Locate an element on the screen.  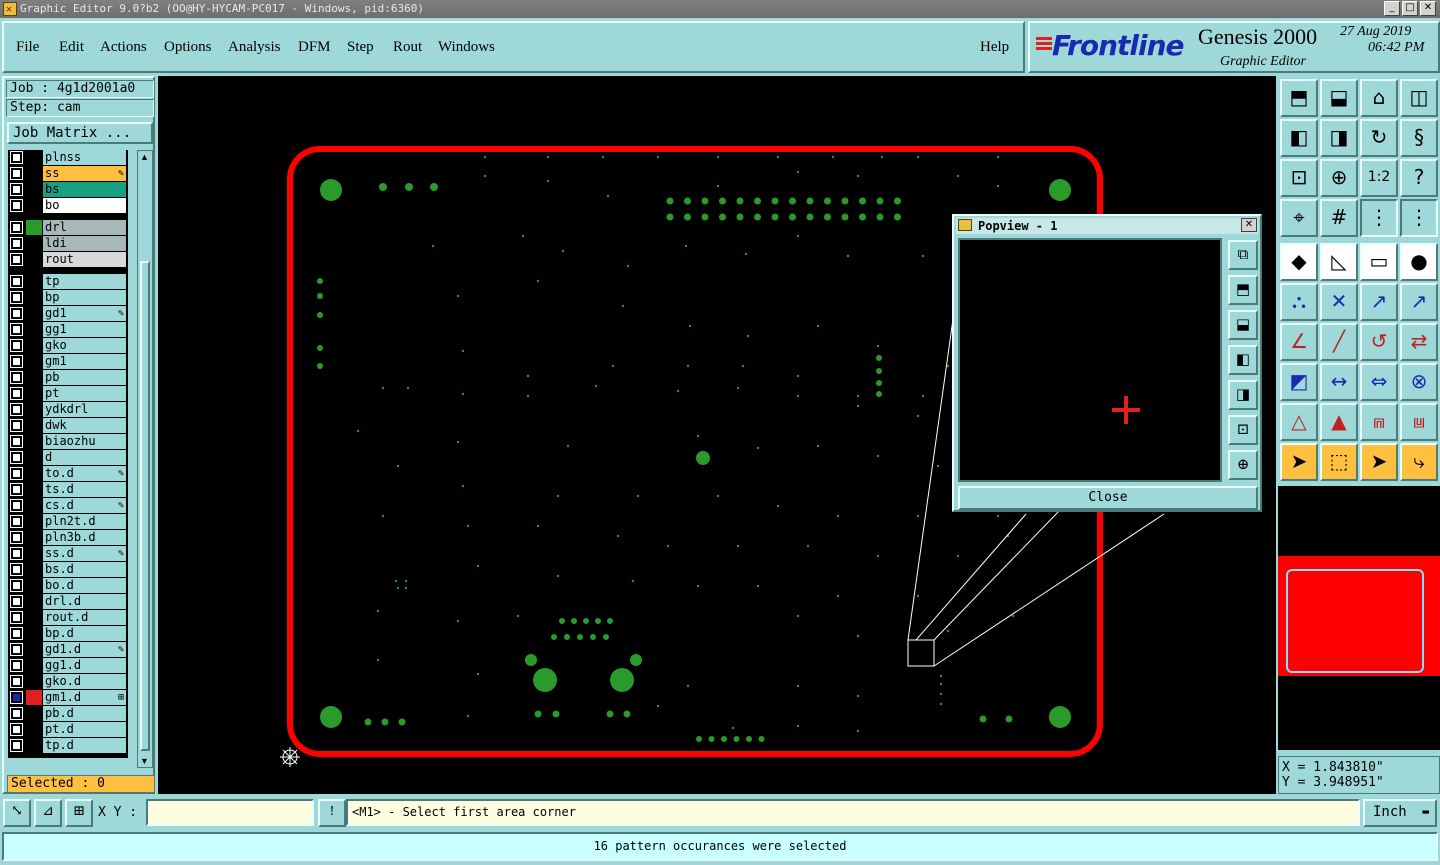
measure-tool-icon: ⊿ is located at coordinates (48, 813).